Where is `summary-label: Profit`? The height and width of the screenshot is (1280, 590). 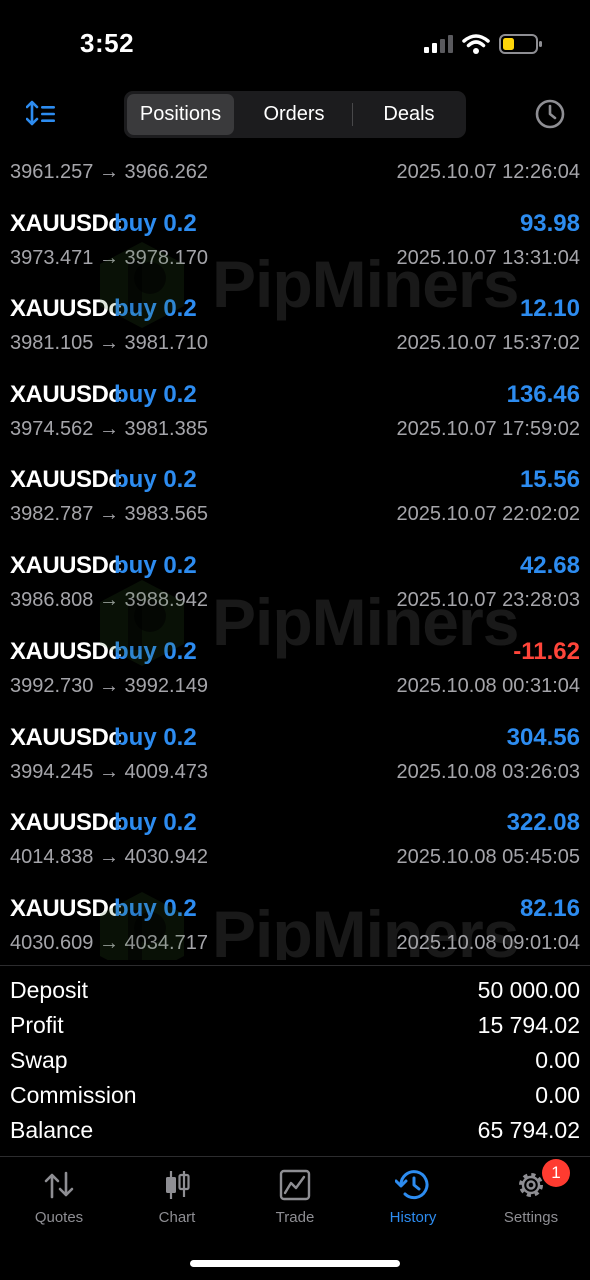 summary-label: Profit is located at coordinates (37, 1025).